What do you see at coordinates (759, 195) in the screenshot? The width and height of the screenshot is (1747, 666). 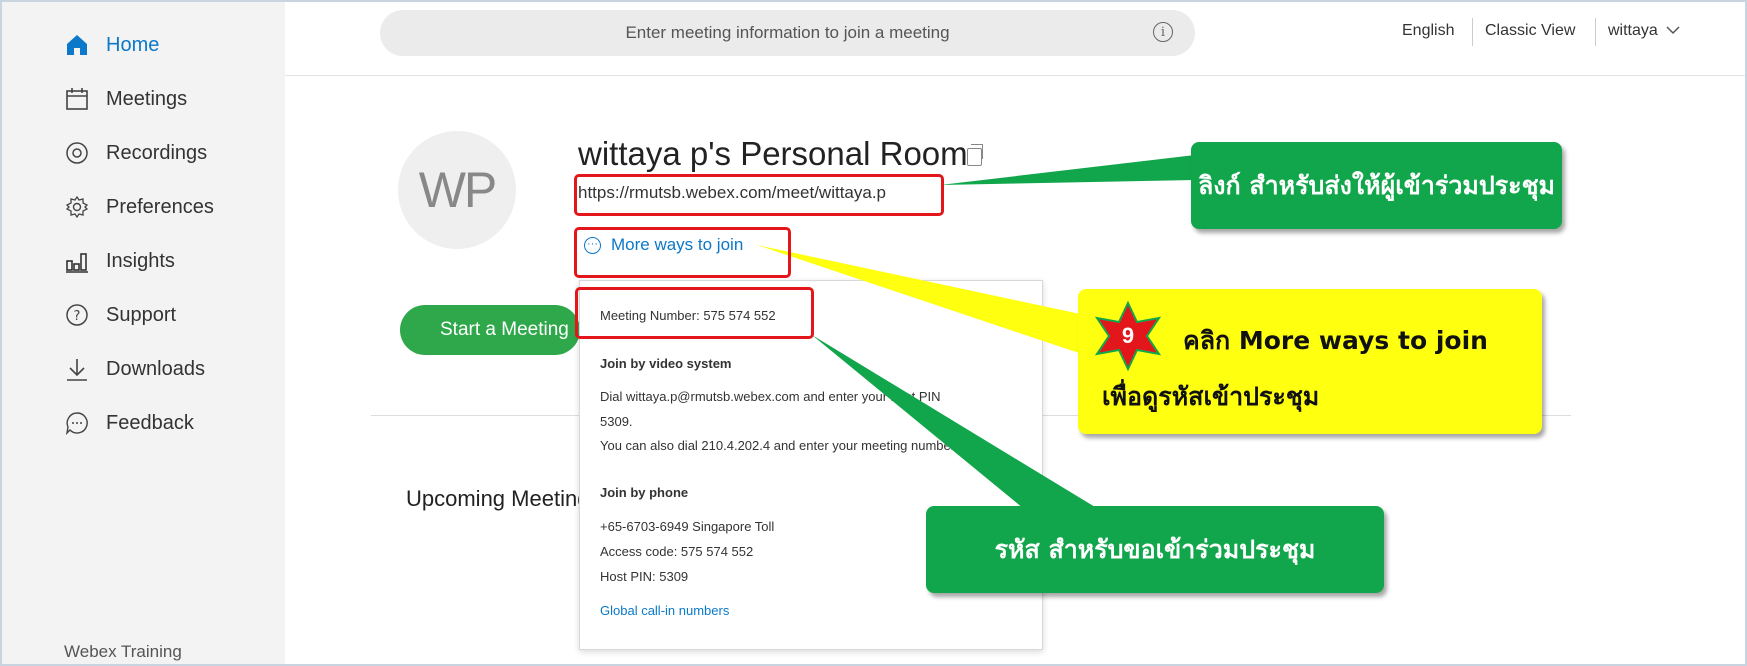 I see `link-highlight-box` at bounding box center [759, 195].